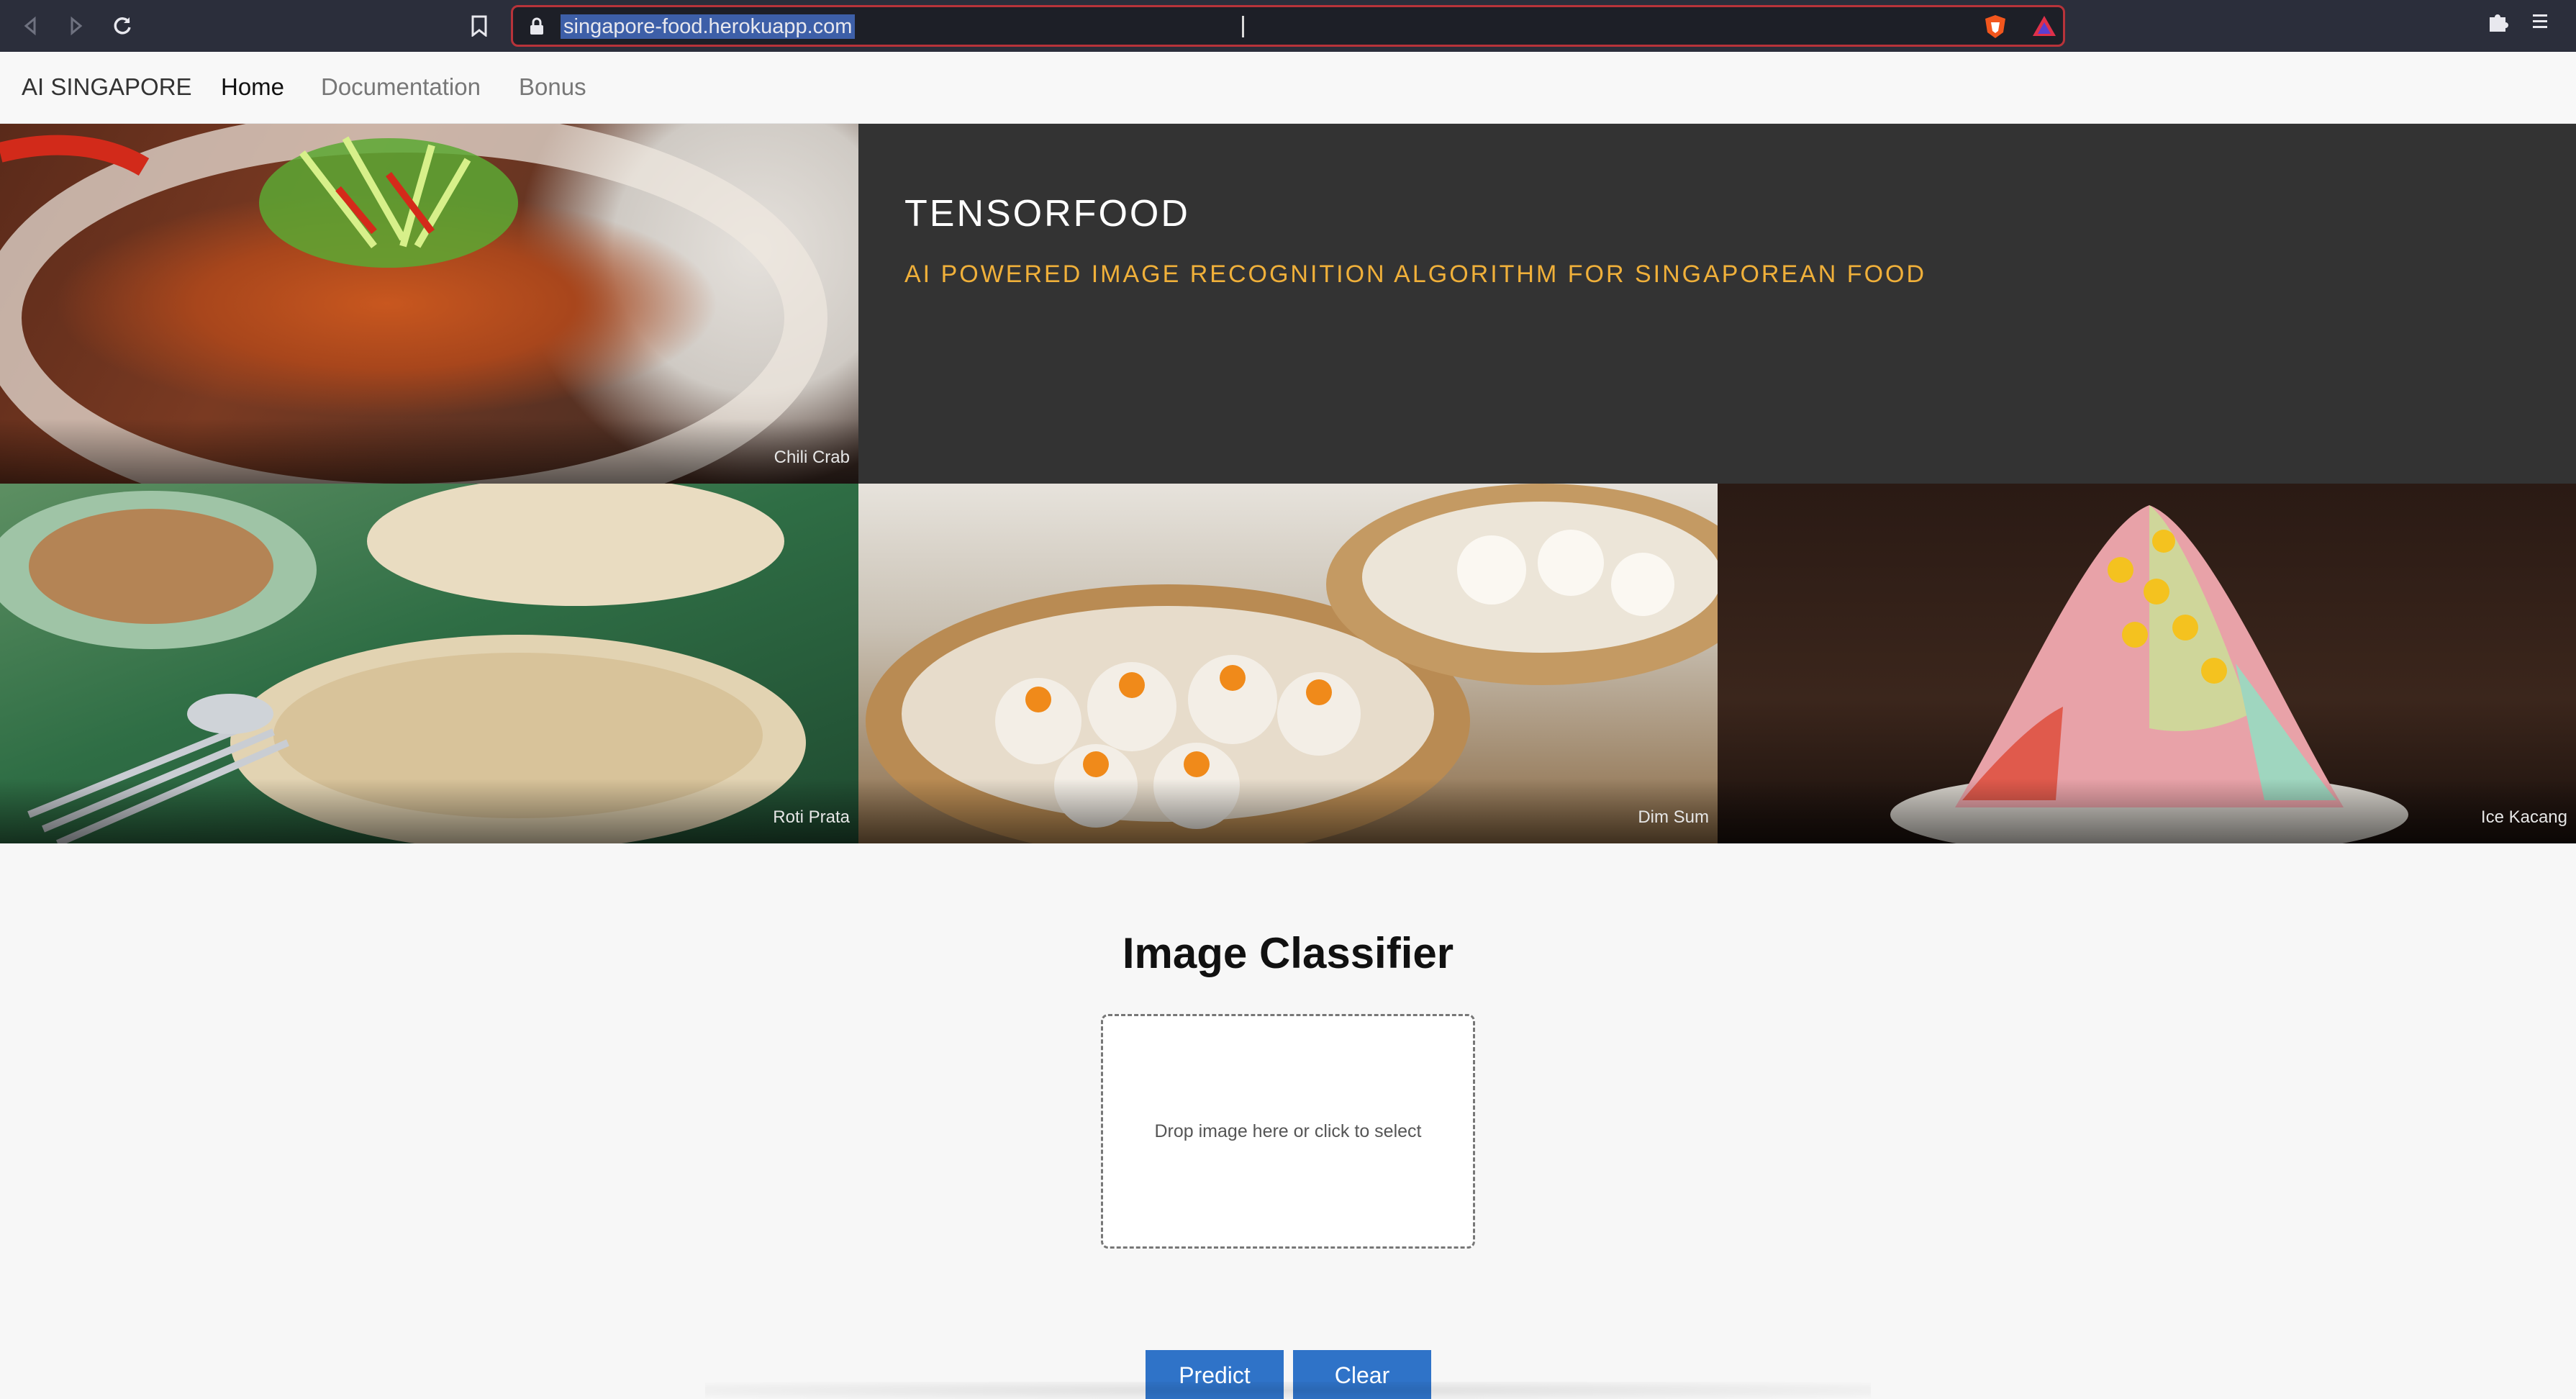 The height and width of the screenshot is (1399, 2576). What do you see at coordinates (107, 87) in the screenshot?
I see `brand-link: AI SINGAPORE` at bounding box center [107, 87].